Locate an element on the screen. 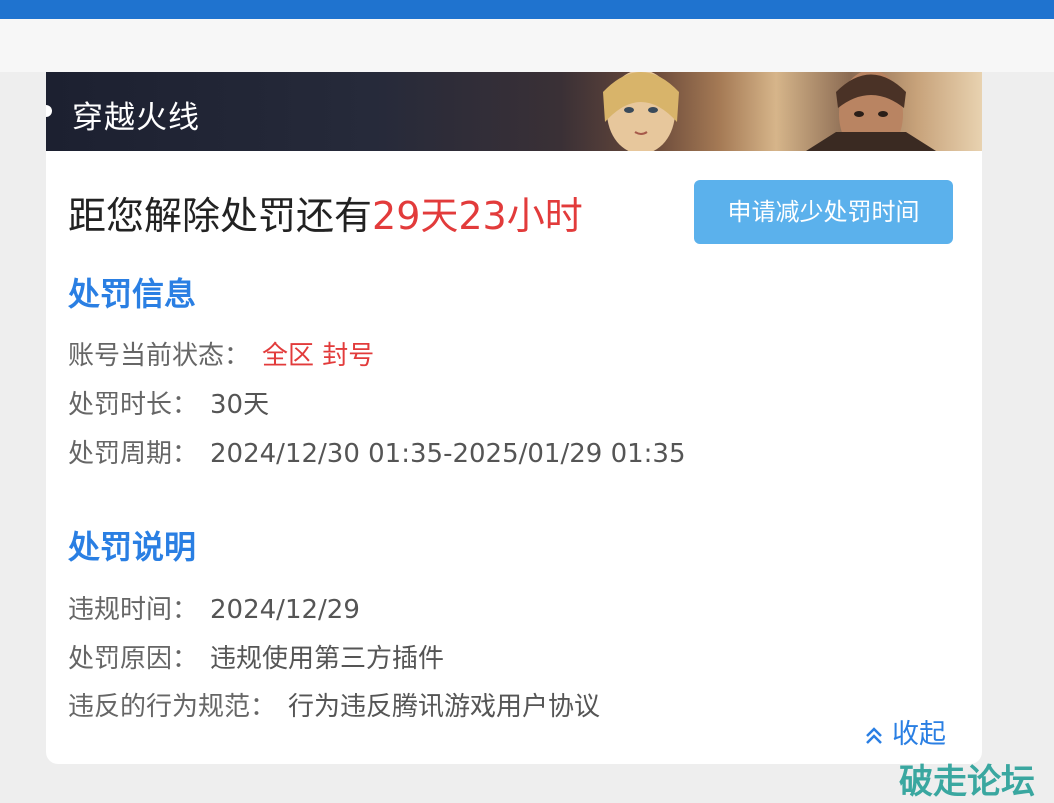 The height and width of the screenshot is (803, 1054). collapse-button: 收起 is located at coordinates (905, 731).